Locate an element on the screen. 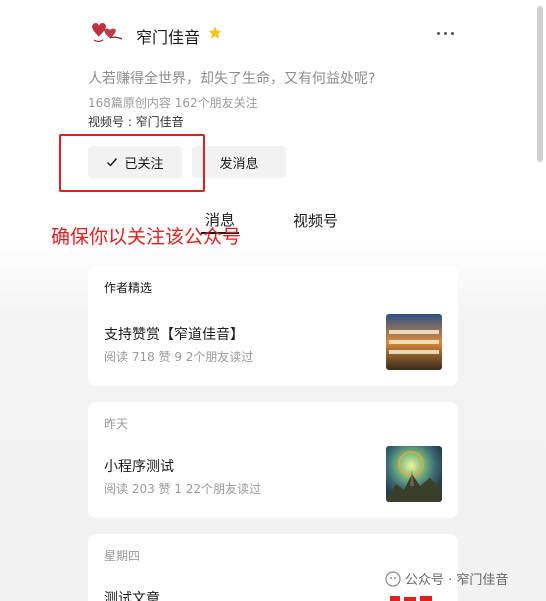 The height and width of the screenshot is (601, 546). tab-video-channel: 视频号 is located at coordinates (315, 220).